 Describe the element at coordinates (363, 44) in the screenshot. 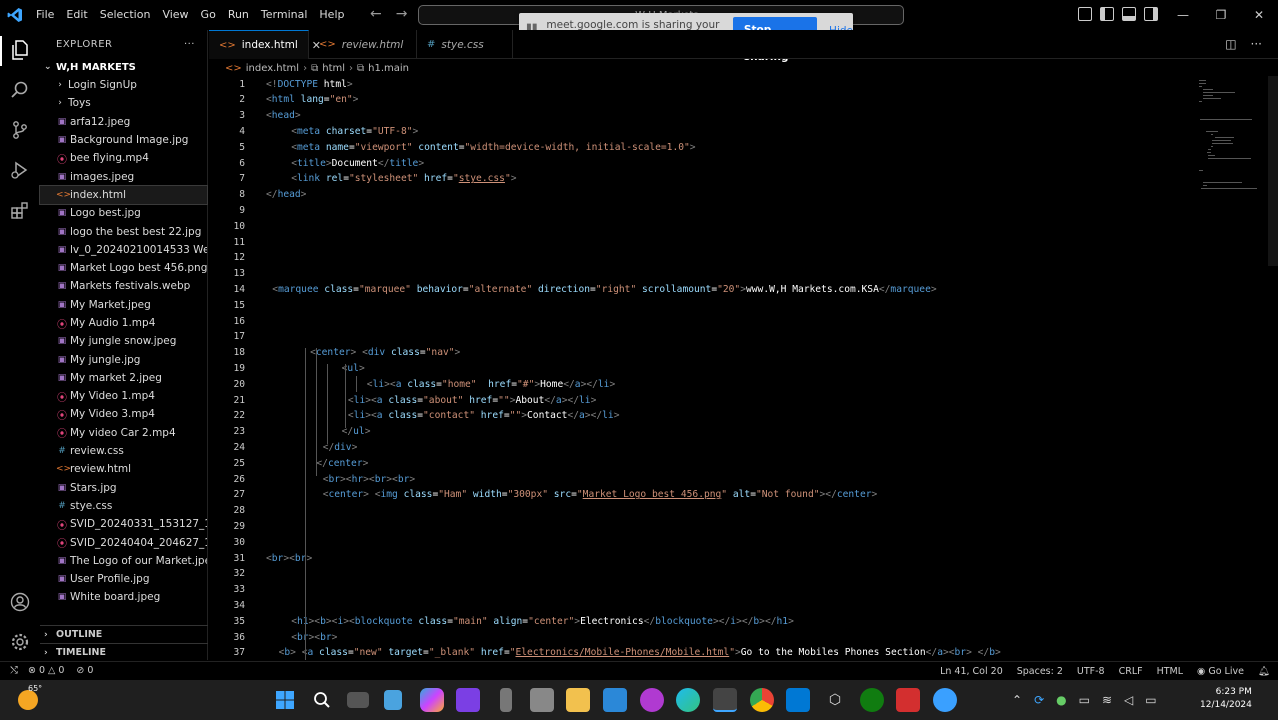

I see `tab-review-html: <> review.html` at that location.